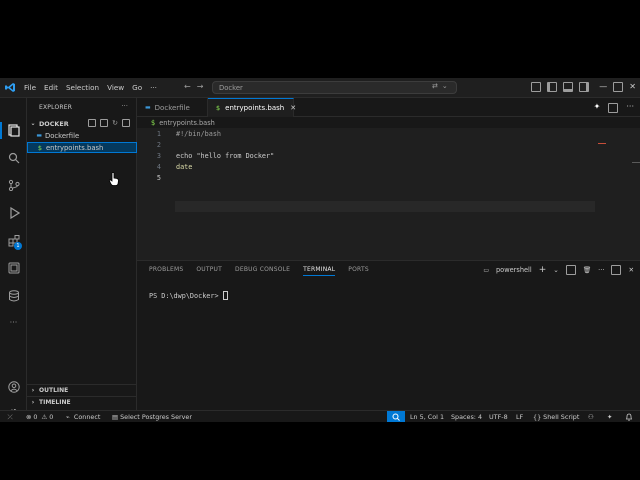 This screenshot has width=640, height=480. Describe the element at coordinates (87, 417) in the screenshot. I see `connect-label: Connect` at that location.